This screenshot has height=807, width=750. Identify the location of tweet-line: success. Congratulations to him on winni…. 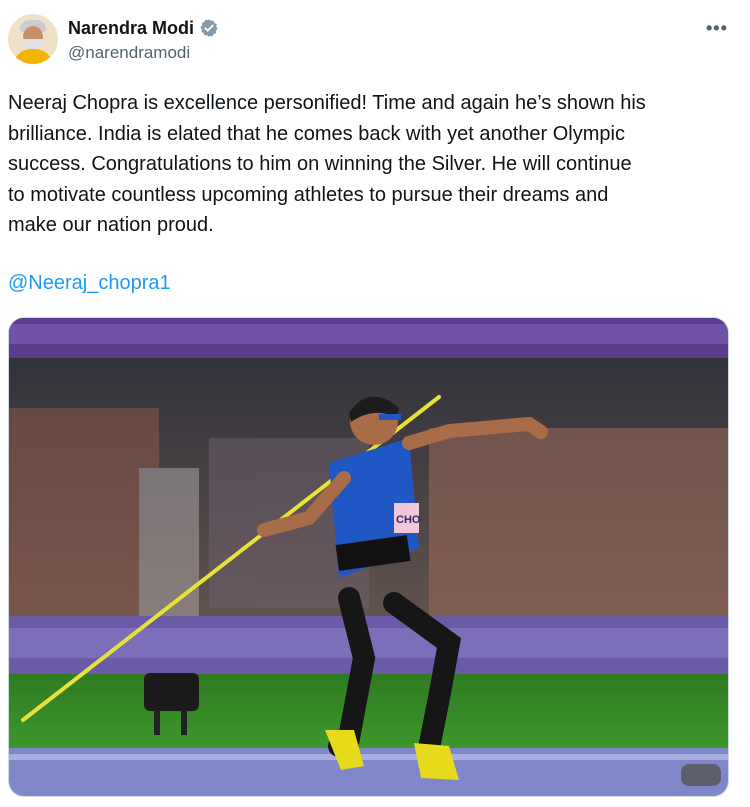
(320, 164).